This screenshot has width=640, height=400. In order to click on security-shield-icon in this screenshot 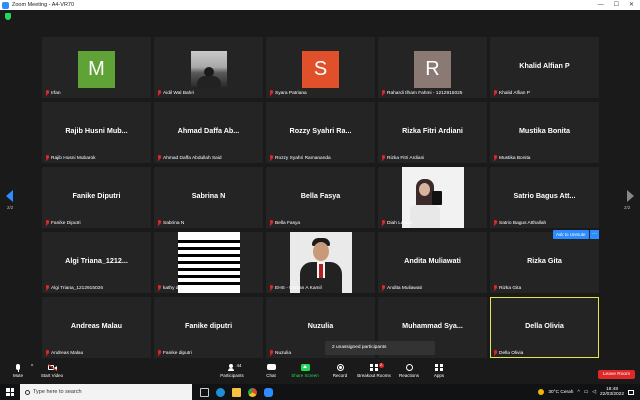, I will do `click(8, 16)`.